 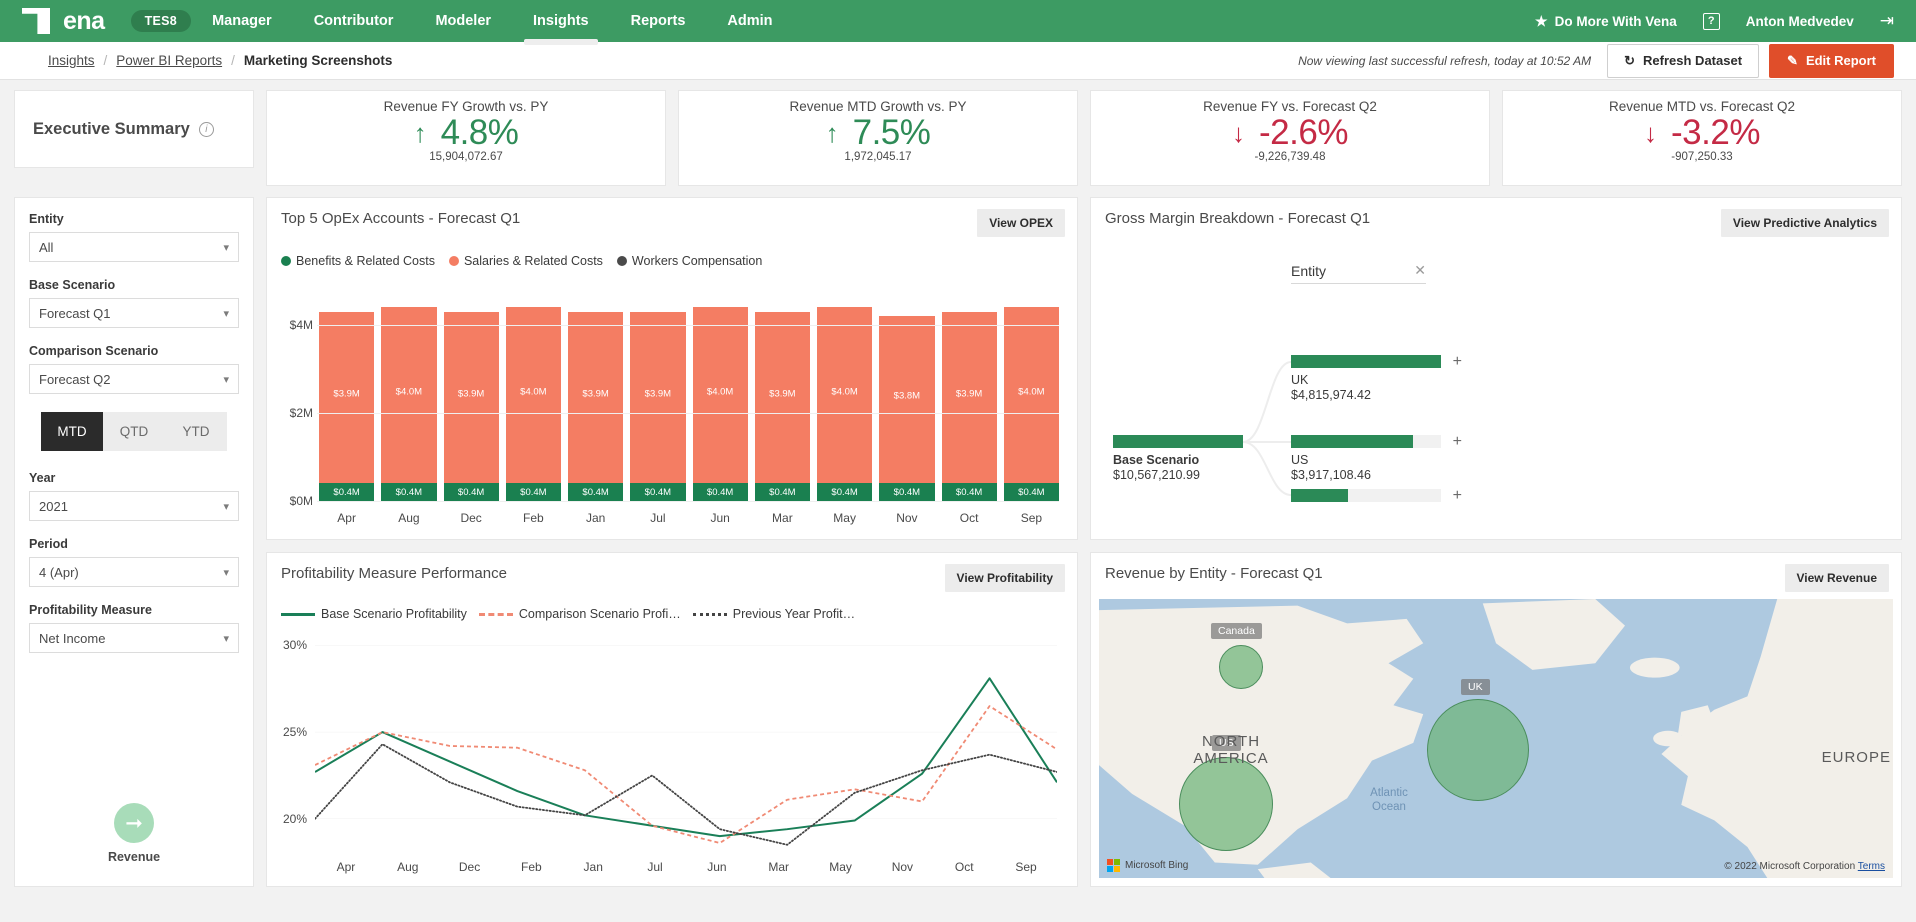 What do you see at coordinates (401, 218) in the screenshot?
I see `opex-panel-title: Top 5 OpEx Accounts - Forecast Q1` at bounding box center [401, 218].